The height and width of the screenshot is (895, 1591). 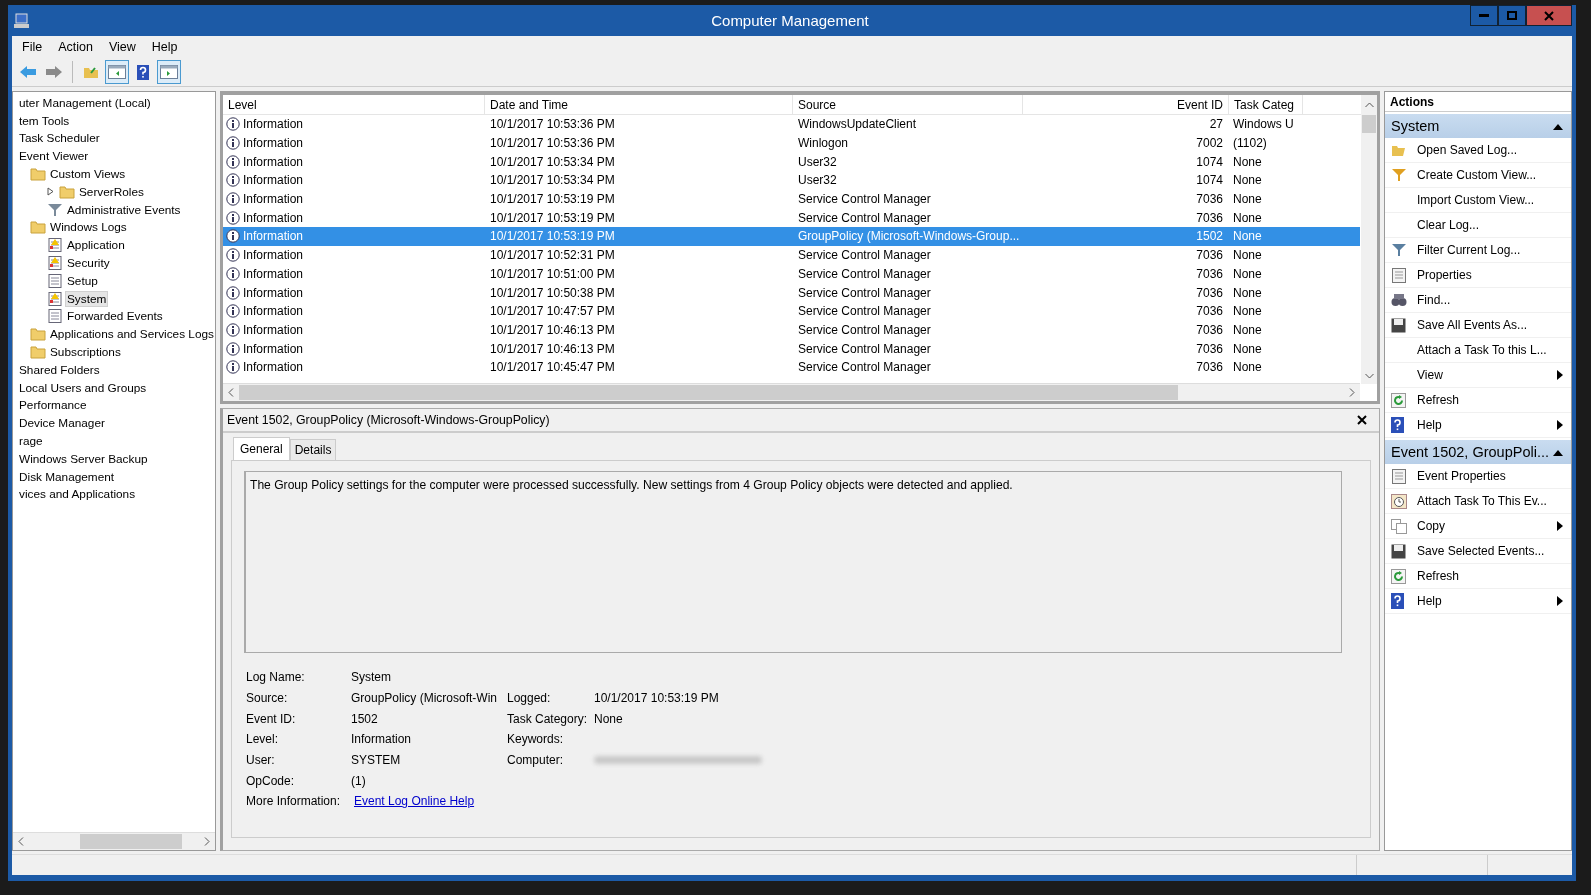 What do you see at coordinates (85, 352) in the screenshot?
I see `tree-item: Subscriptions` at bounding box center [85, 352].